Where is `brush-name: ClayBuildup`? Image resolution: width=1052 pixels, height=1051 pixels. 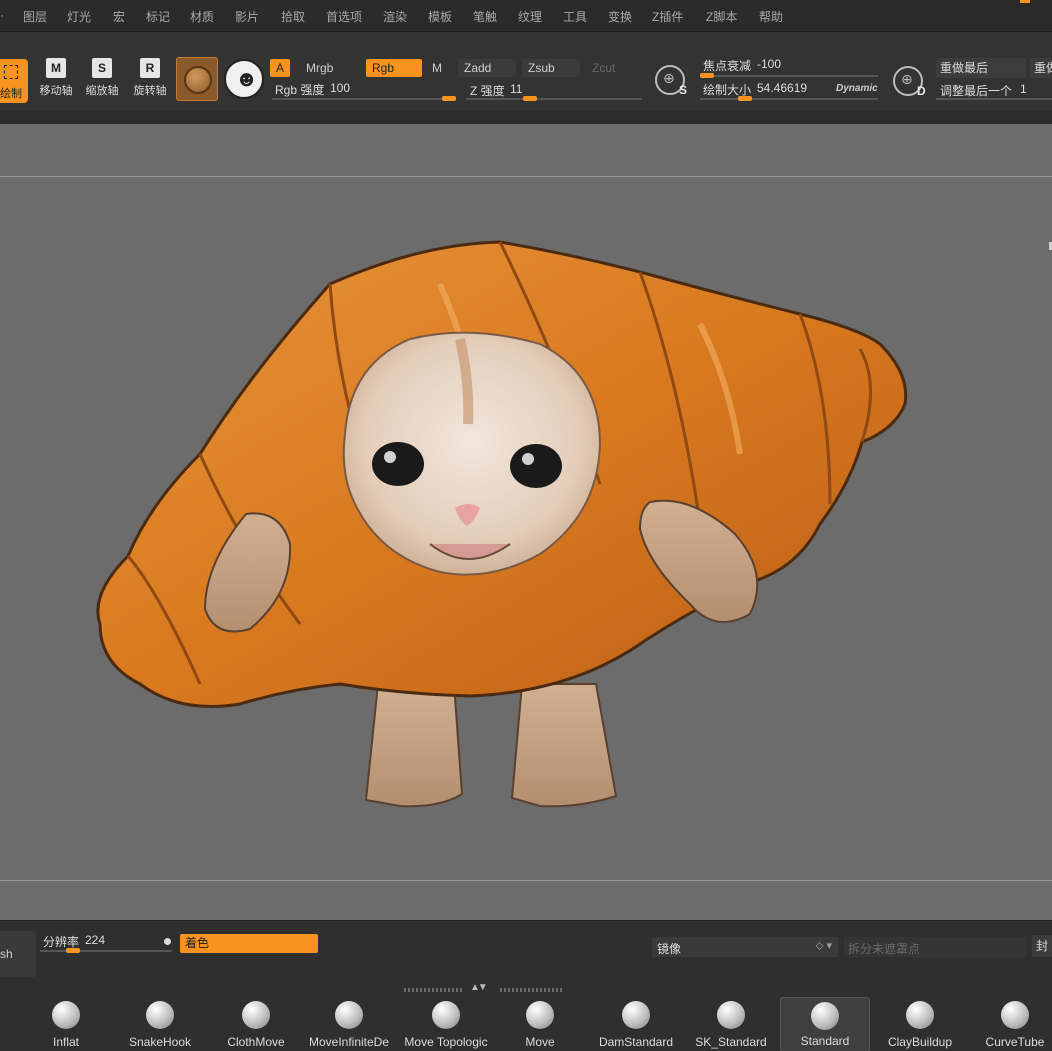 brush-name: ClayBuildup is located at coordinates (920, 1042).